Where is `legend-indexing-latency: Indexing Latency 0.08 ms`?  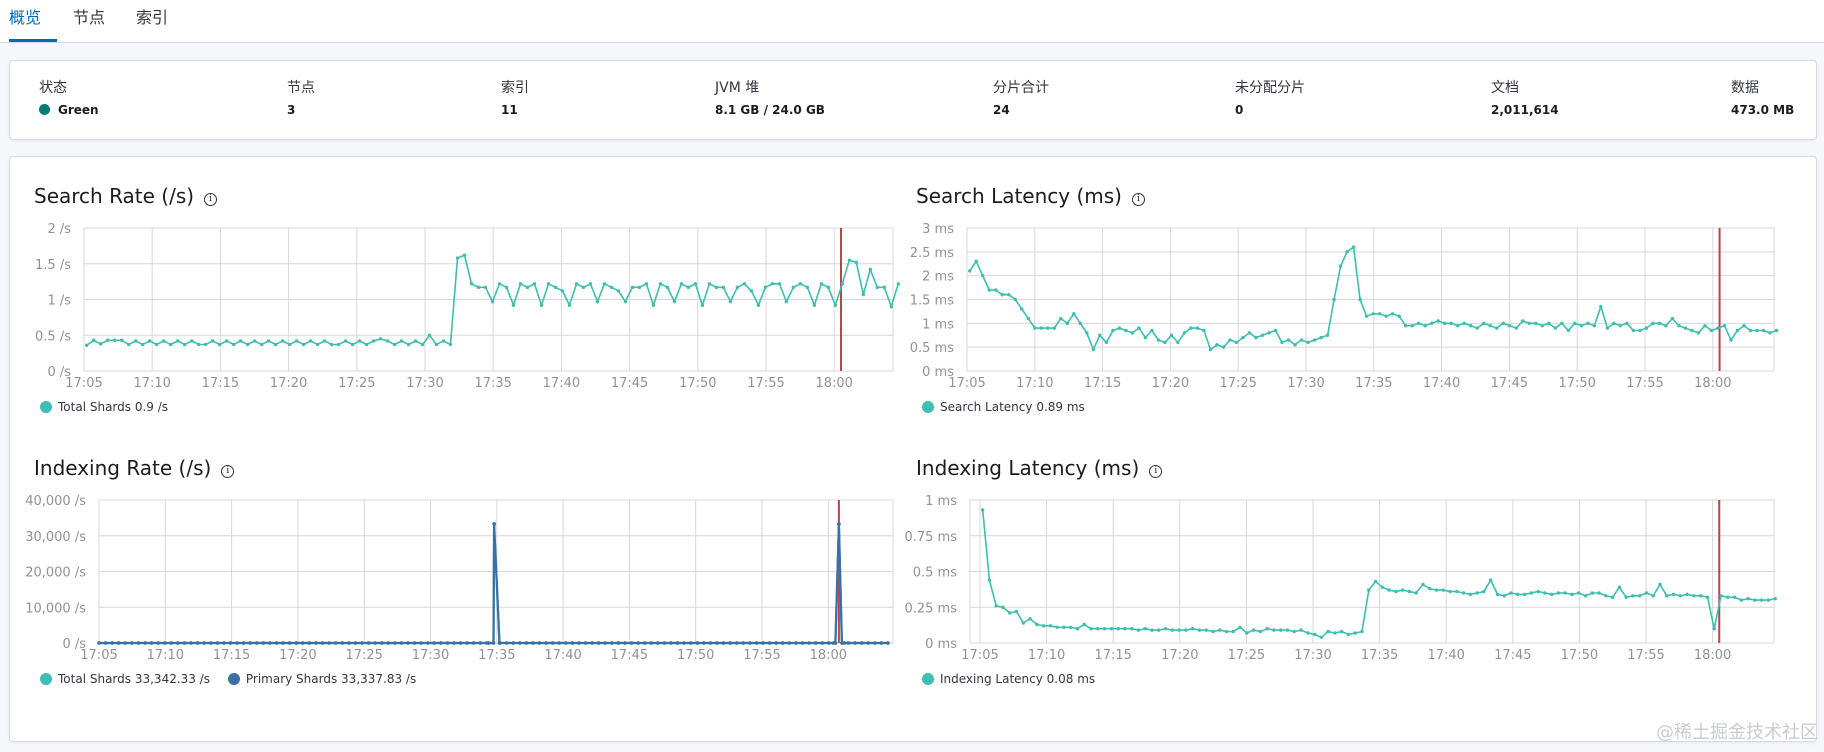
legend-indexing-latency: Indexing Latency 0.08 ms is located at coordinates (1015, 679).